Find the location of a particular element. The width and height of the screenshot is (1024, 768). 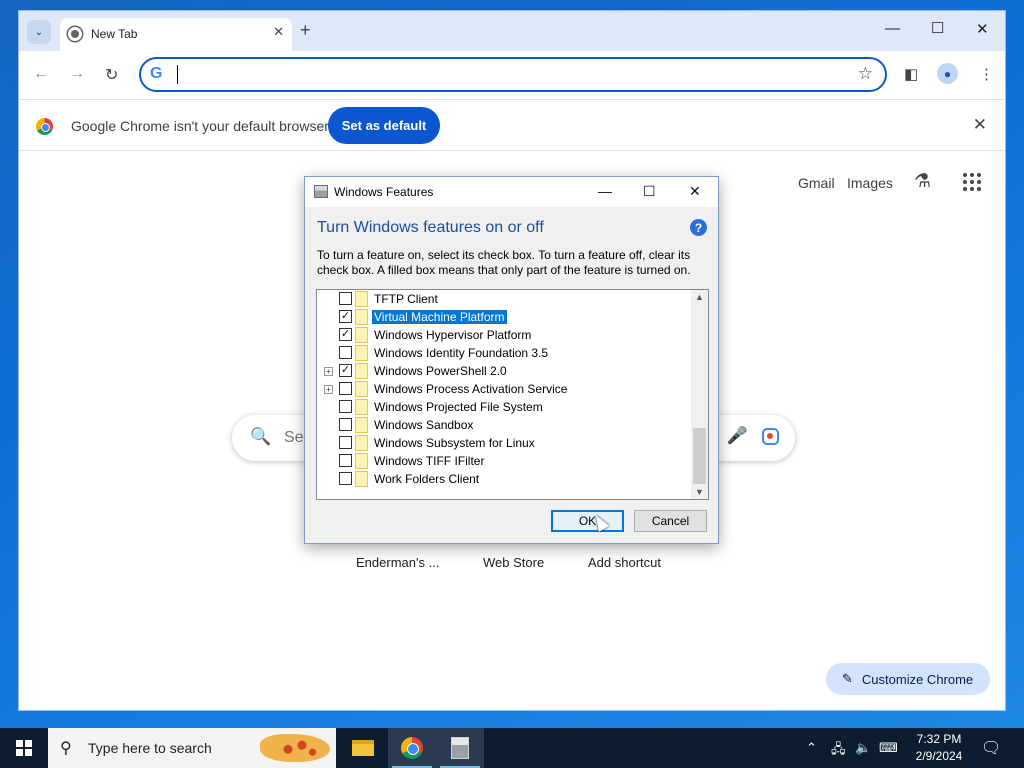

customize-chrome-button: ✎ Customize Chrome is located at coordinates (908, 679).